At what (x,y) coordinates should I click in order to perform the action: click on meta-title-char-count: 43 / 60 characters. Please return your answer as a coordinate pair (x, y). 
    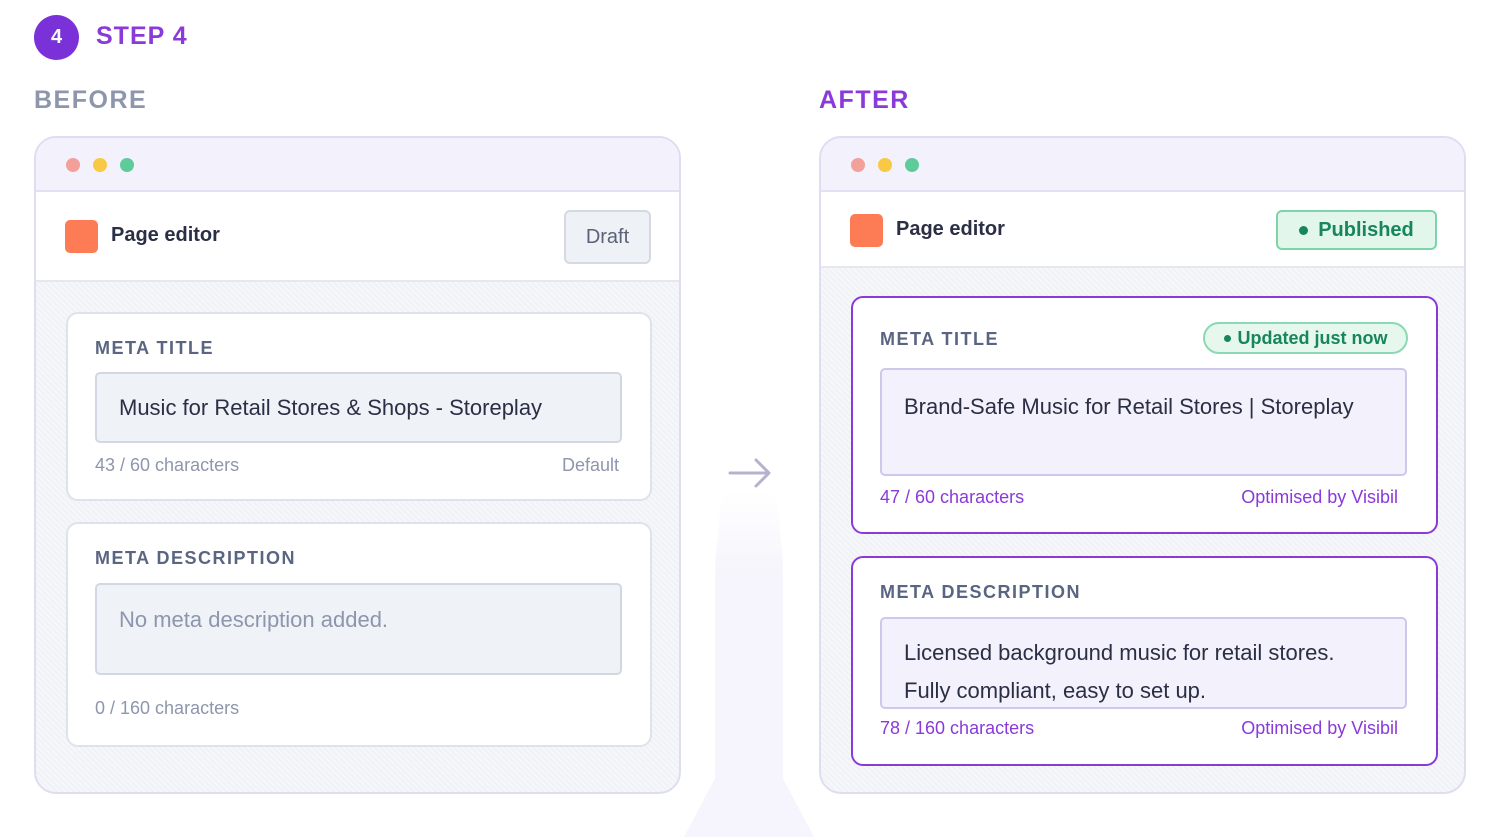
    Looking at the image, I should click on (167, 465).